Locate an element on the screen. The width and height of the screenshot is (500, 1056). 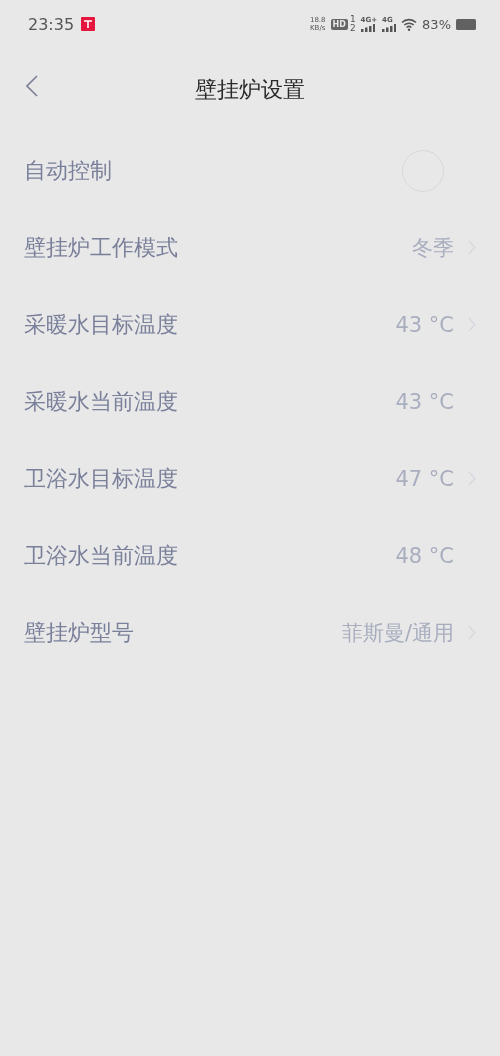
setting-label: 壁挂炉工作模式 is located at coordinates (101, 247).